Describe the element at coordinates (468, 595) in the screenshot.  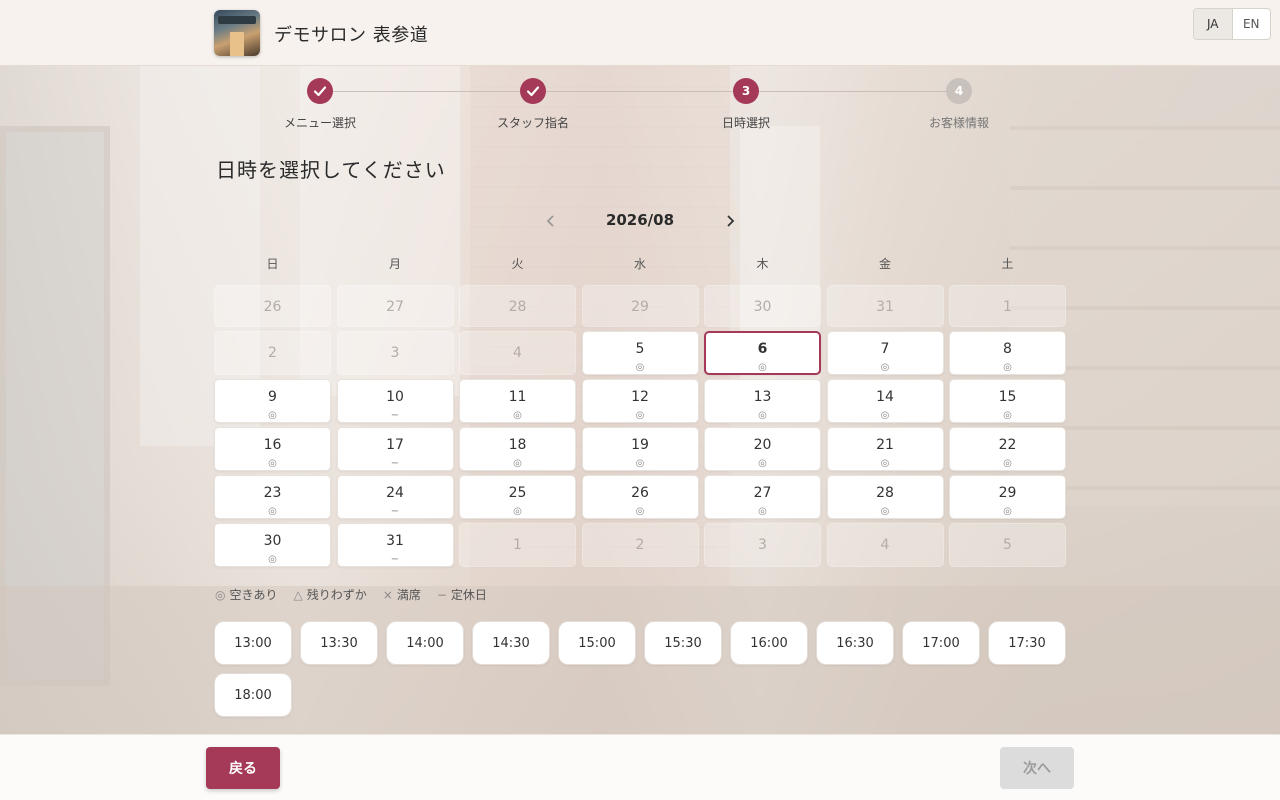
I see `legend-label: 定休日` at that location.